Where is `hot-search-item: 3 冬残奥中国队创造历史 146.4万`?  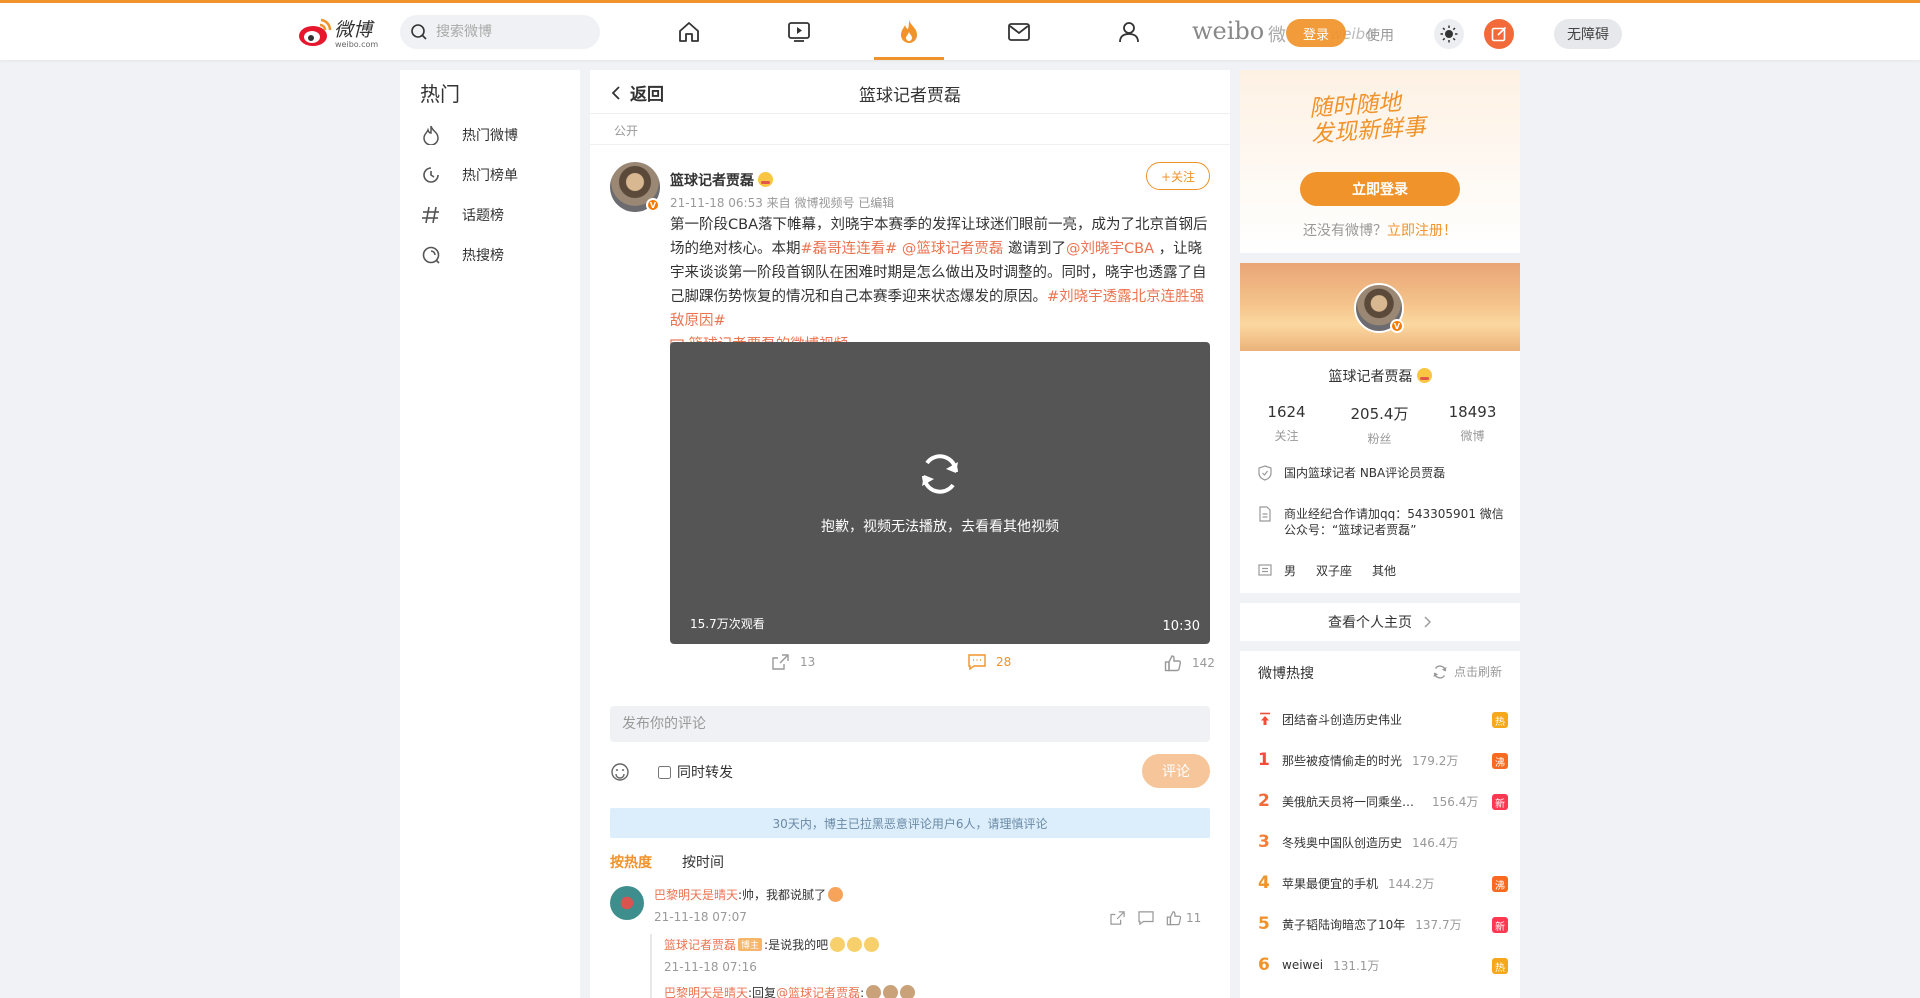
hot-search-item: 3 冬残奥中国队创造历史 146.4万 is located at coordinates (1383, 842).